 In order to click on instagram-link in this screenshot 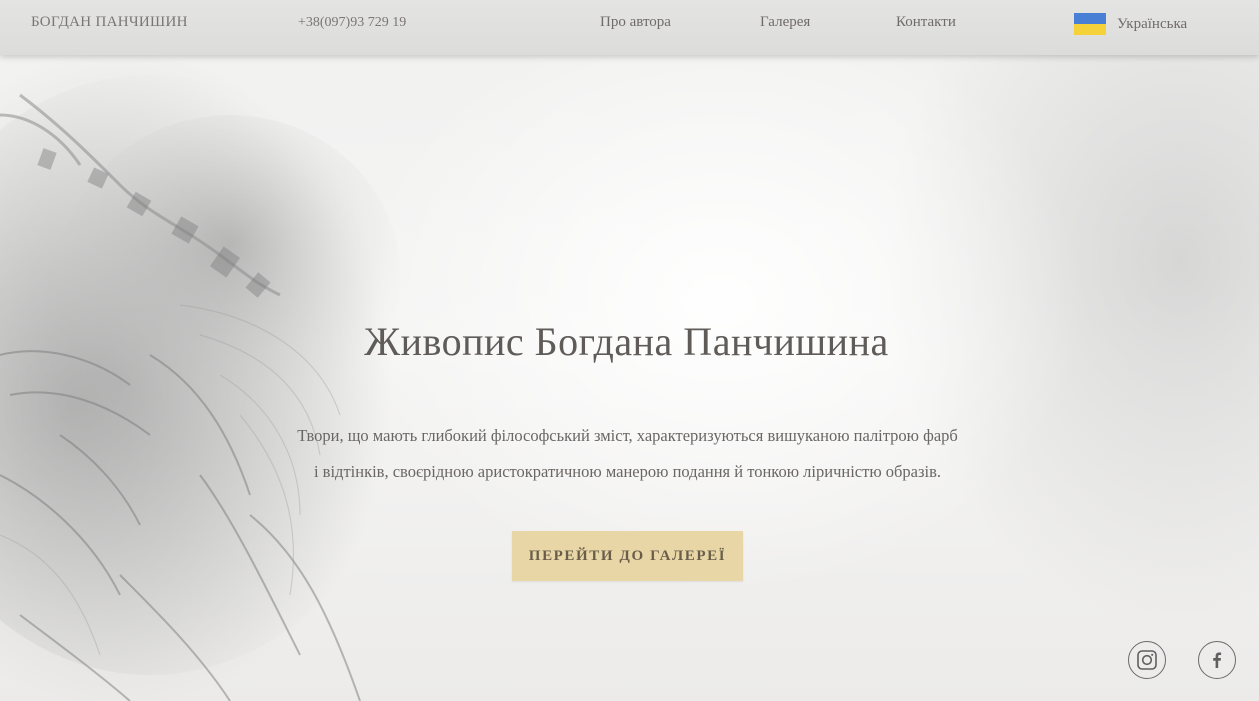, I will do `click(1147, 660)`.